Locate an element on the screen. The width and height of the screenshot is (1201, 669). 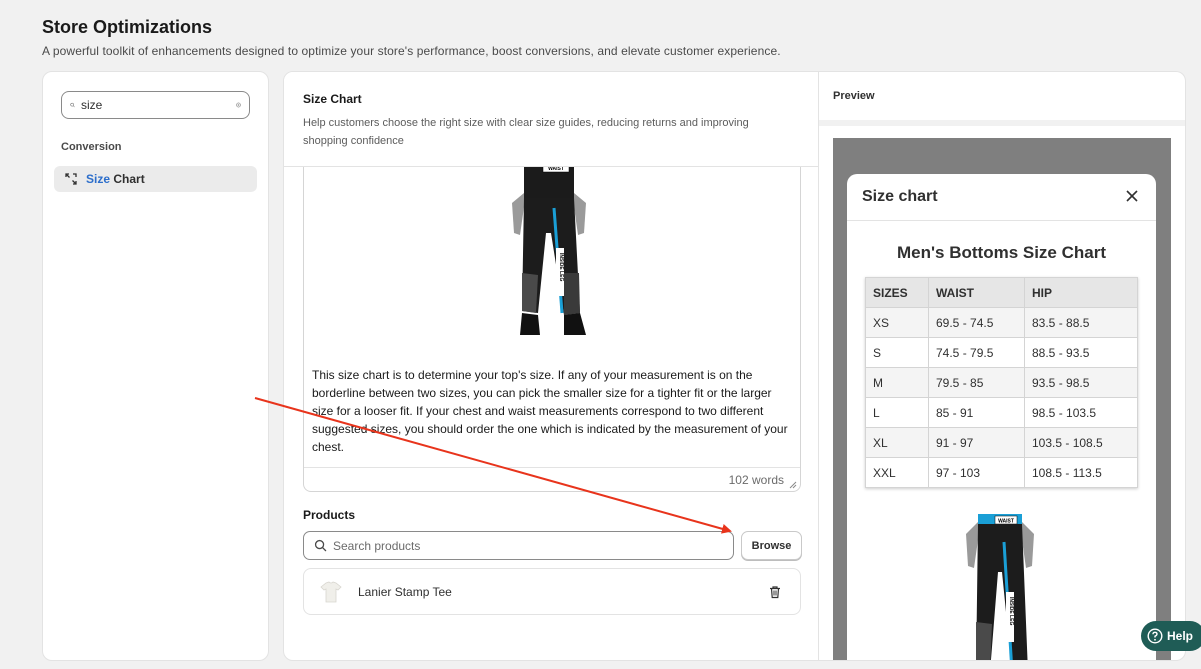
help-label: Help is located at coordinates (1180, 636).